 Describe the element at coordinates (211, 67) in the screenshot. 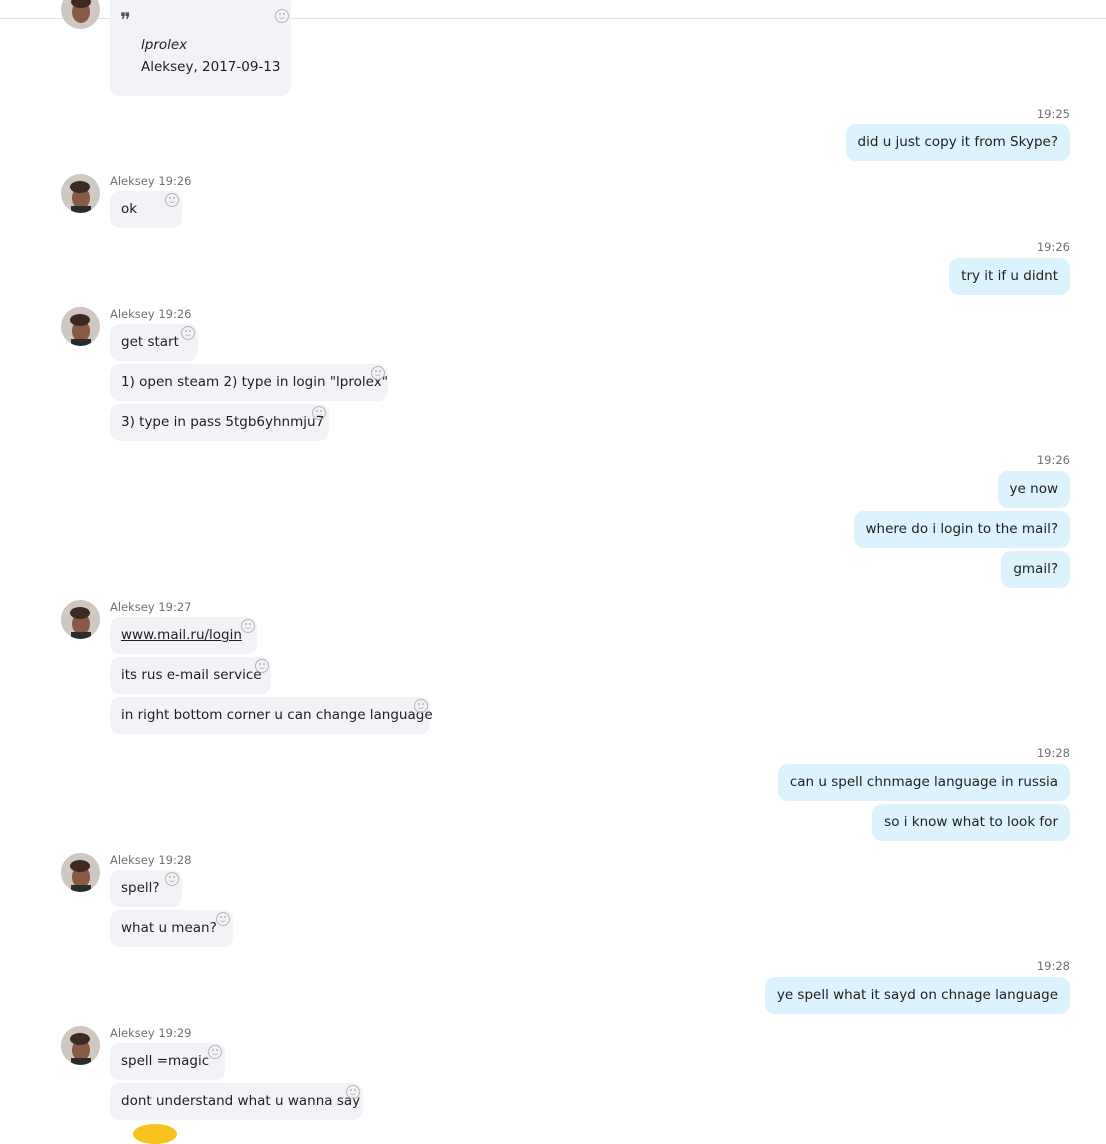

I see `quote-source: Aleksey, 2017-09-13` at that location.